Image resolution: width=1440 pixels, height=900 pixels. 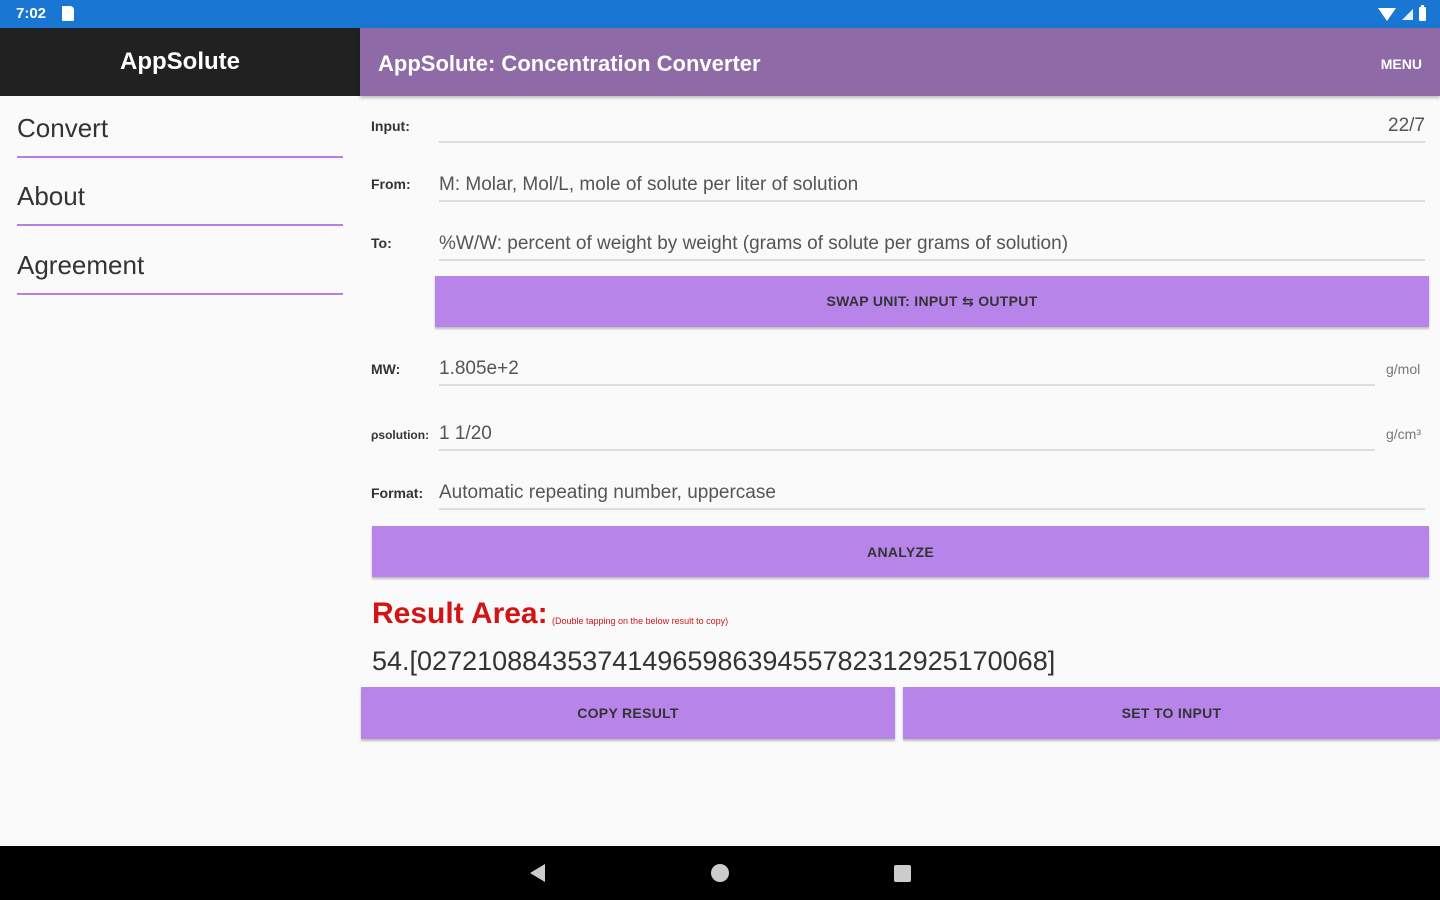 What do you see at coordinates (1407, 14) in the screenshot?
I see `signal-icon` at bounding box center [1407, 14].